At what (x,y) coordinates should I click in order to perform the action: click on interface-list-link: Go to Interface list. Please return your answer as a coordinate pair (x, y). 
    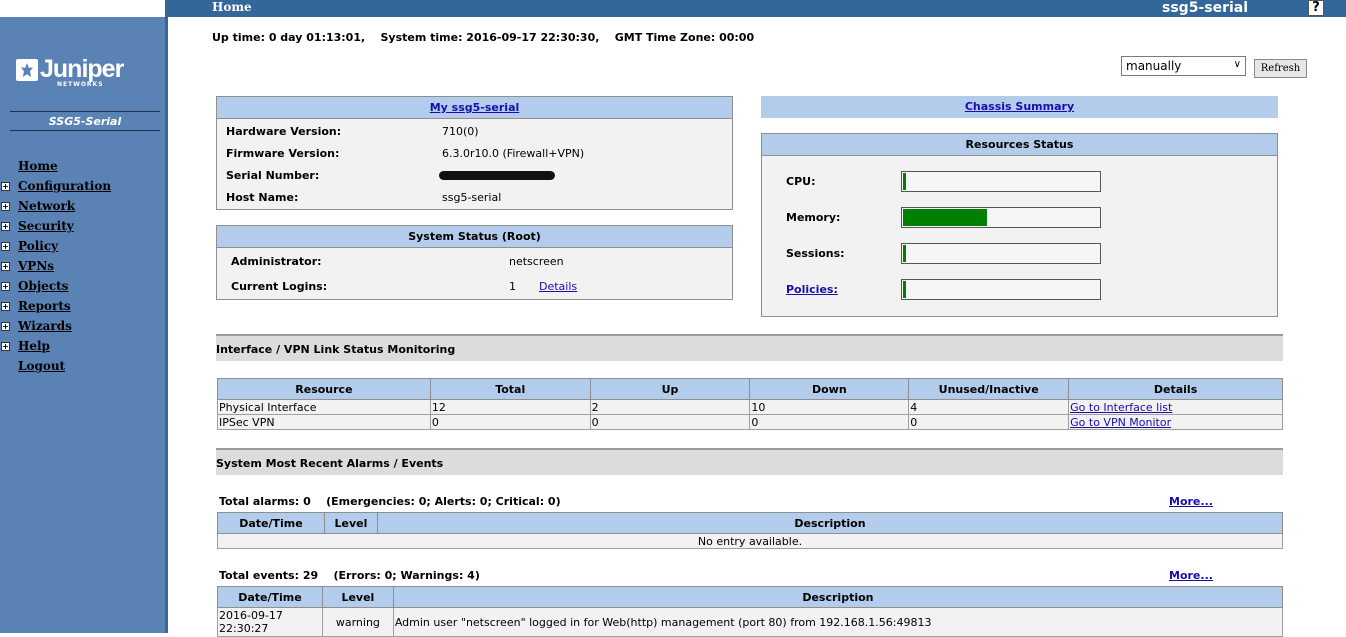
    Looking at the image, I should click on (1121, 407).